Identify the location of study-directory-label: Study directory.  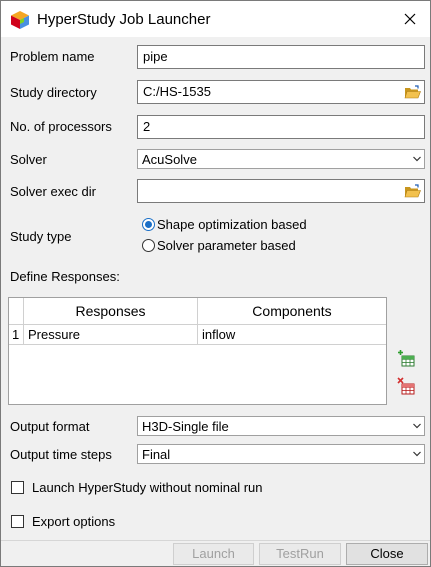
(53, 92).